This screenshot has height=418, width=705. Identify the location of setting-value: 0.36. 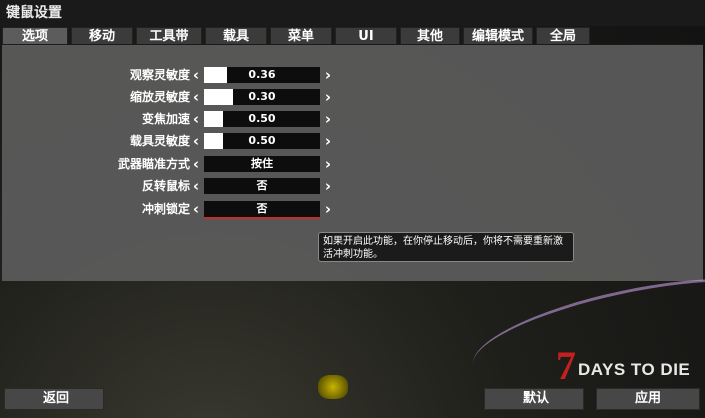
(262, 74).